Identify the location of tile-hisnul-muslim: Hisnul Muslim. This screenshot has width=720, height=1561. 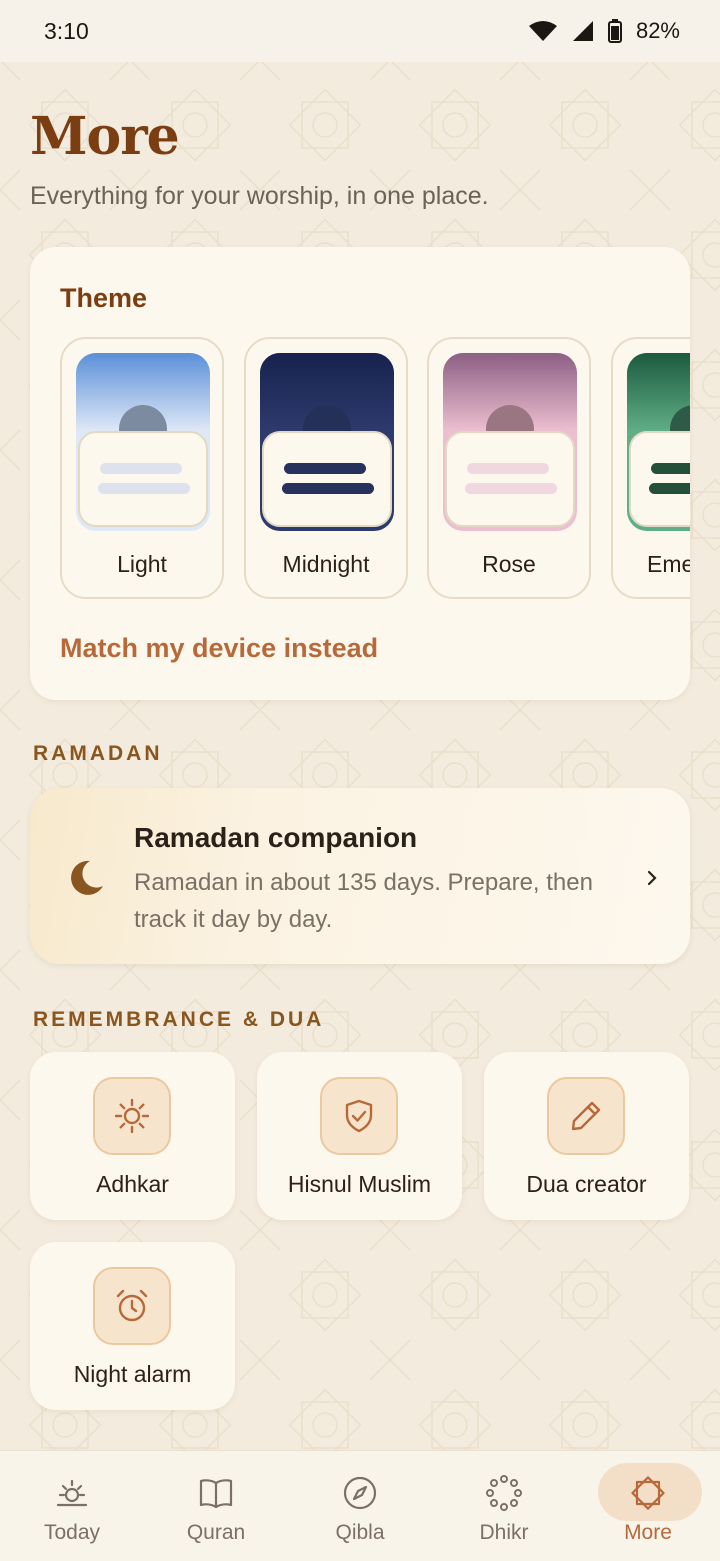
(359, 1136).